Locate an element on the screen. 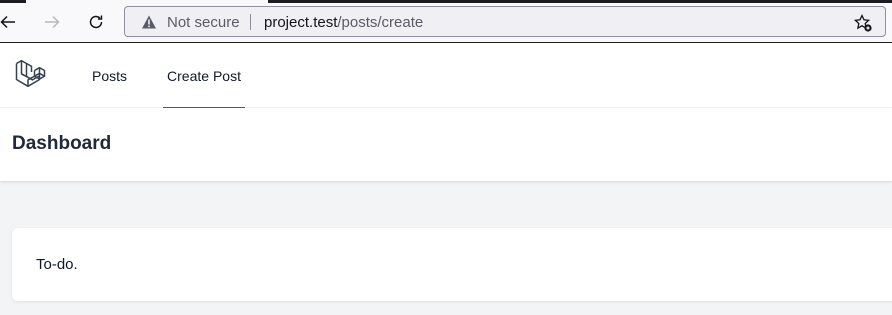  forward-button is located at coordinates (52, 22).